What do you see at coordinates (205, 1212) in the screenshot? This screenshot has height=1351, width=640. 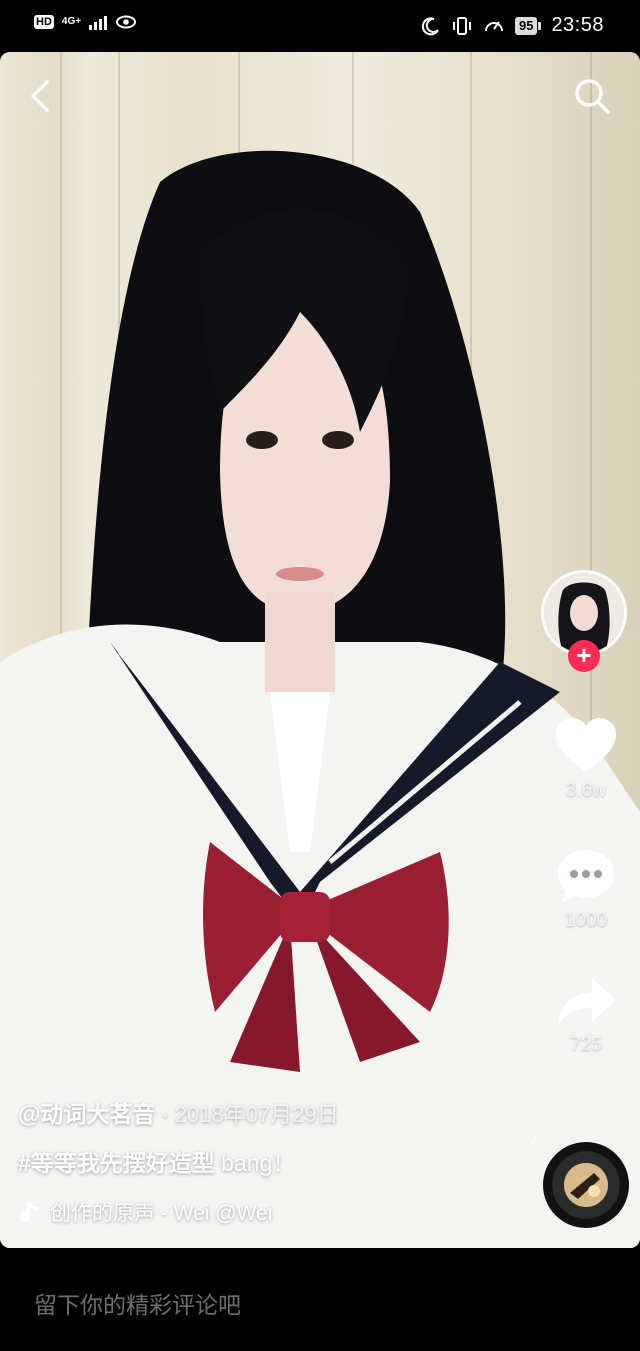 I see `music-title: 创作的原声 - Wei @Wei` at bounding box center [205, 1212].